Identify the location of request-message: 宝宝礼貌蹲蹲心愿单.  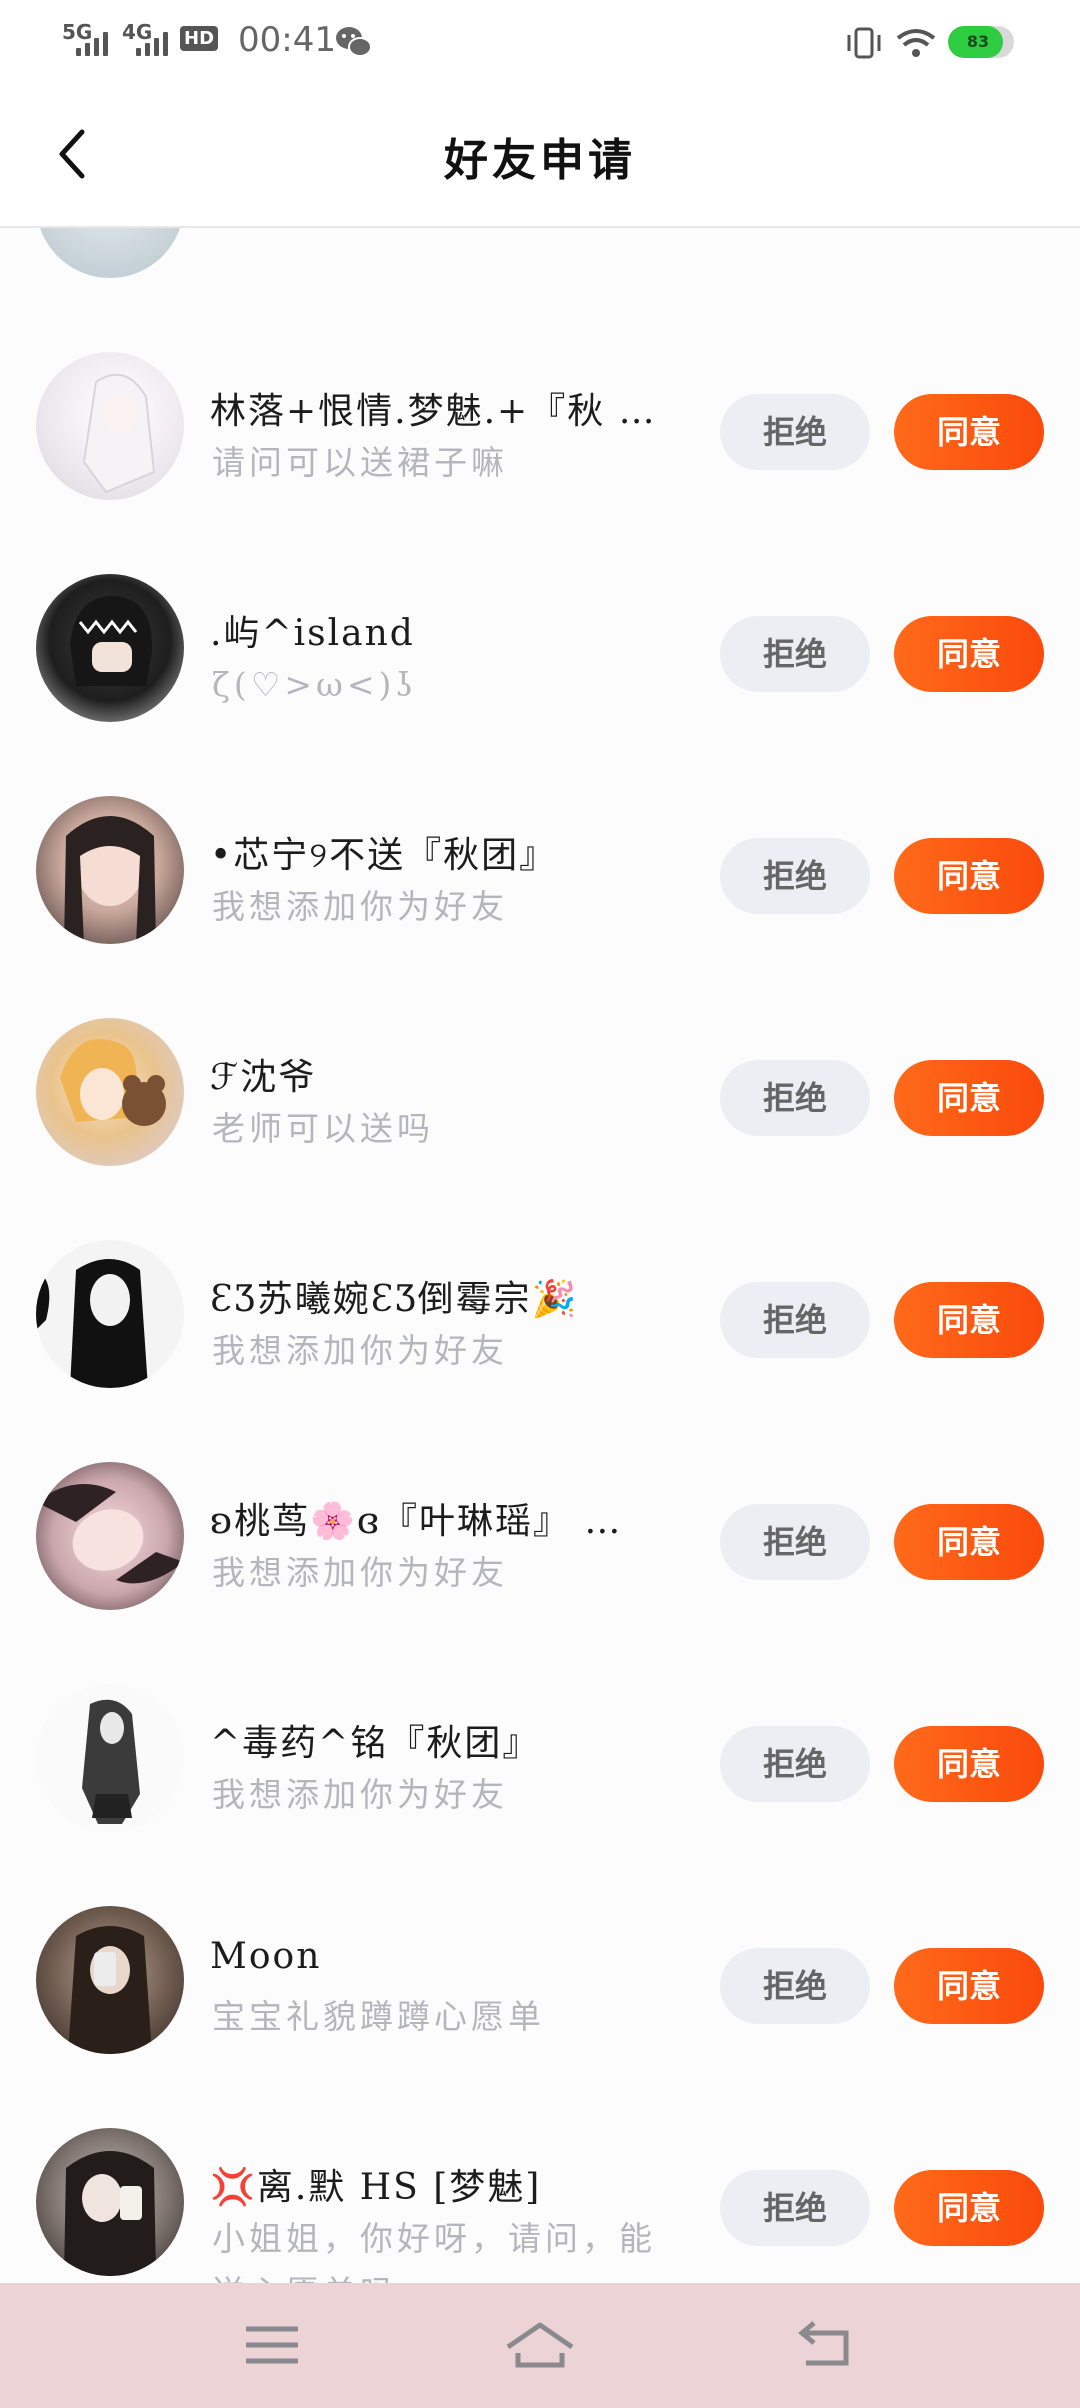
(378, 2016).